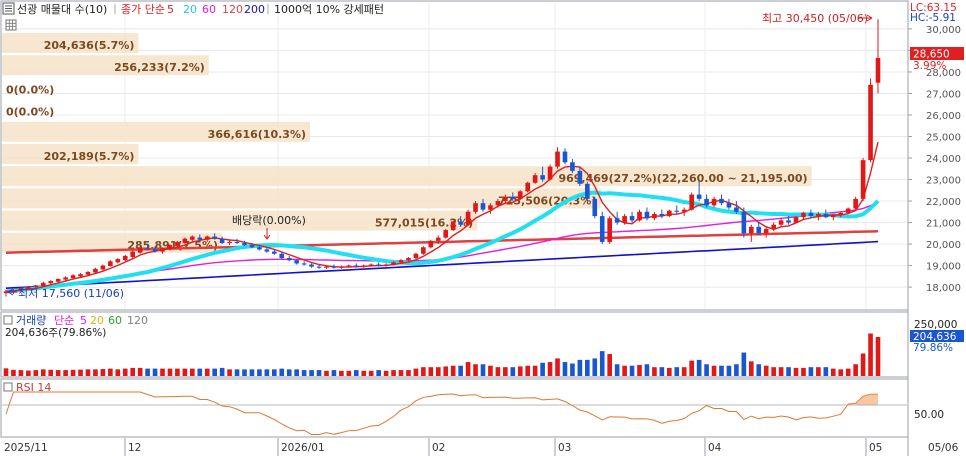 The image size is (966, 456). What do you see at coordinates (943, 448) in the screenshot?
I see `x-label-date: 05/06` at bounding box center [943, 448].